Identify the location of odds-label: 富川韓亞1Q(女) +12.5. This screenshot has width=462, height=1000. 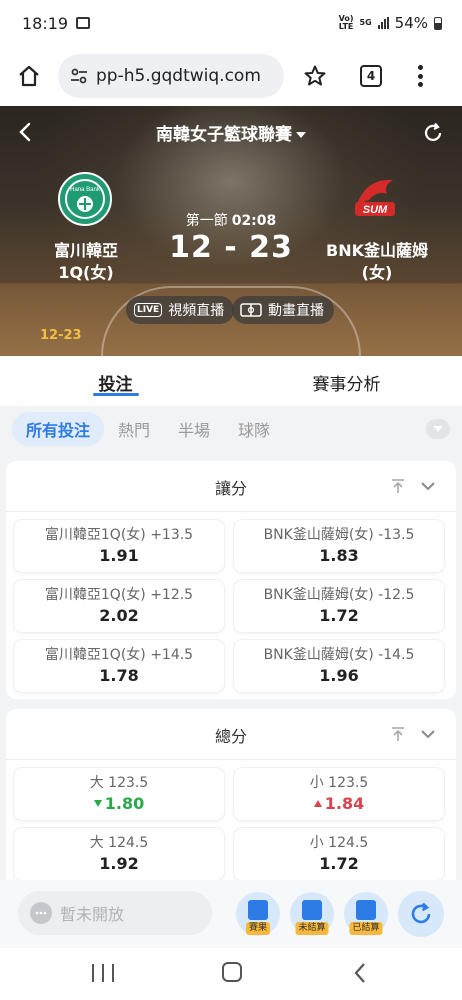
(119, 595).